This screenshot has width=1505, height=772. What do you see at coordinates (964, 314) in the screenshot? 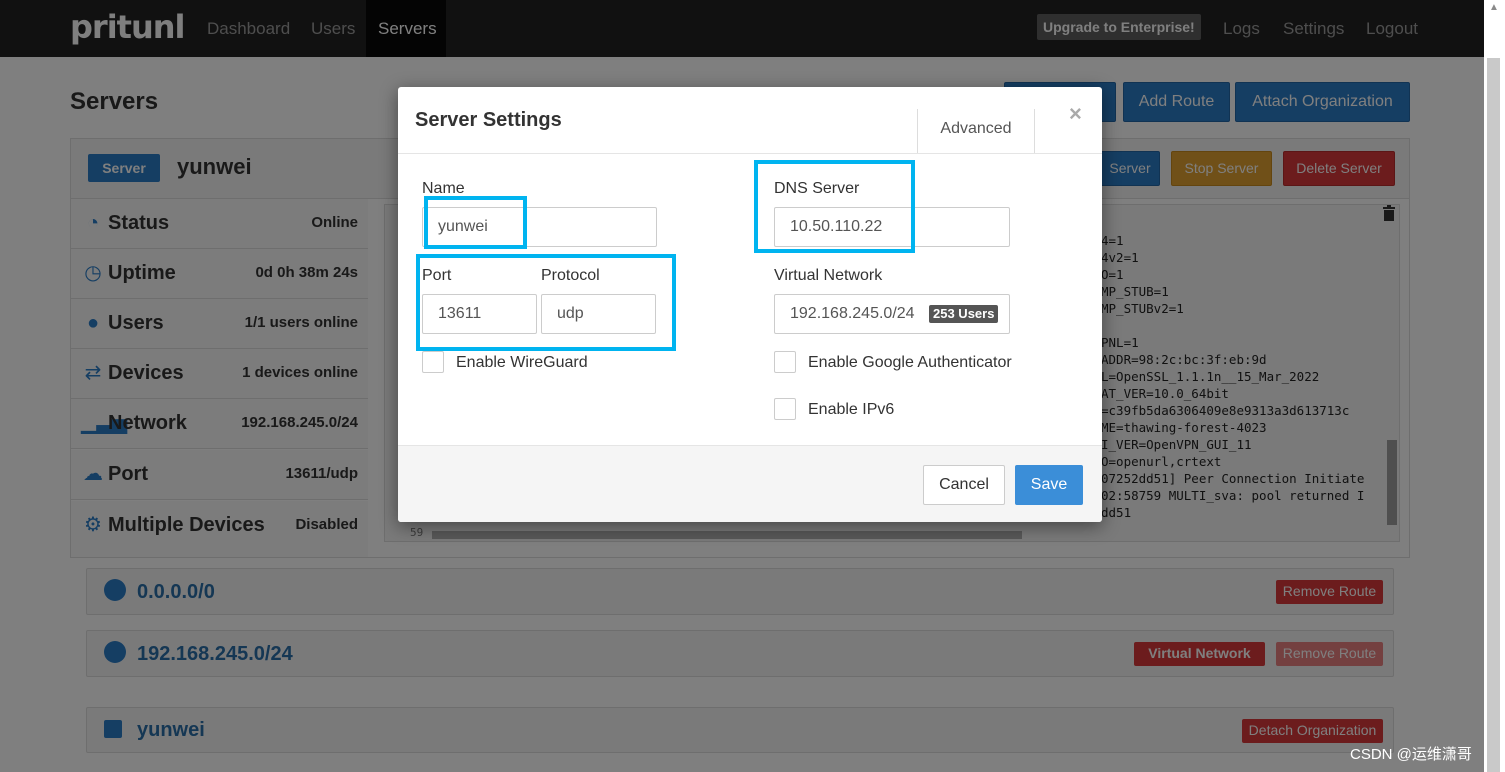
I see `users-count-badge: 253 Users` at bounding box center [964, 314].